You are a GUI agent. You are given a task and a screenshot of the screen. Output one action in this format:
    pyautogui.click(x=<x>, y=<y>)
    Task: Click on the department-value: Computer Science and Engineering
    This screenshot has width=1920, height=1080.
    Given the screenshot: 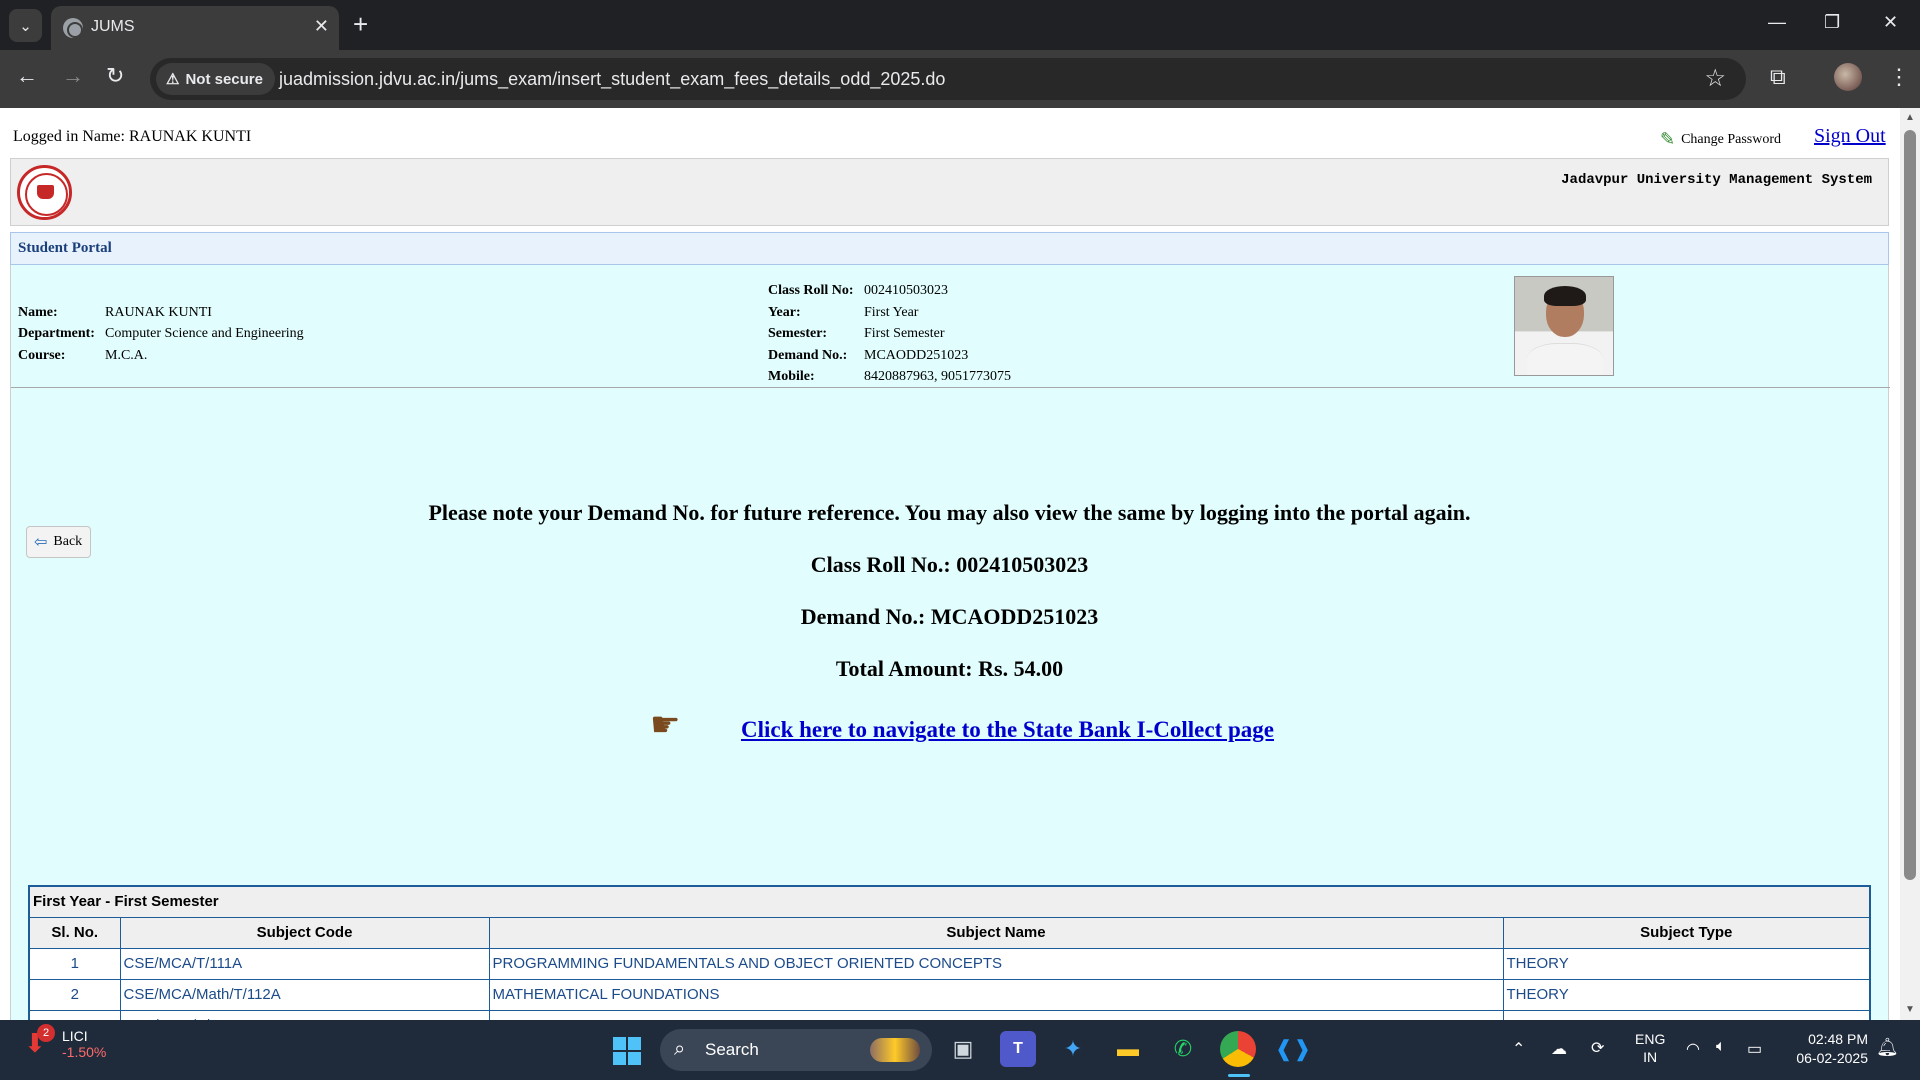 What is the action you would take?
    pyautogui.click(x=204, y=333)
    